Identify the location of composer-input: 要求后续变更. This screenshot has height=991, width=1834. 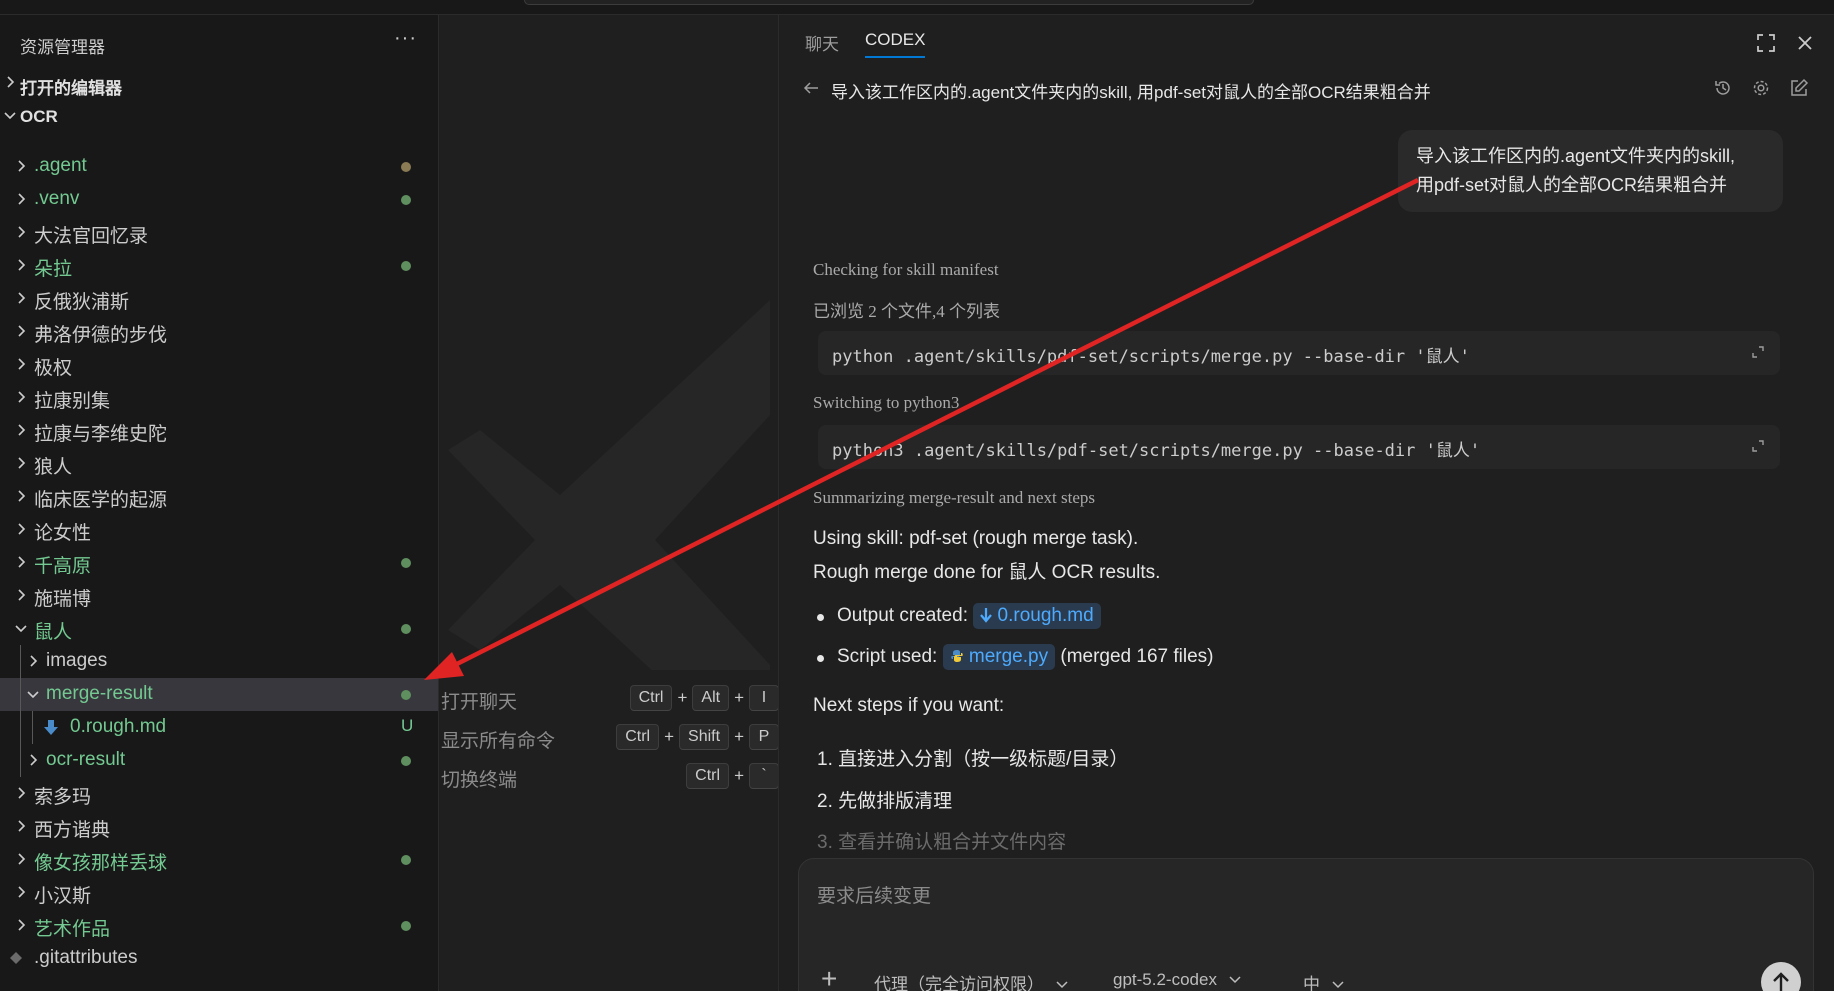
(874, 894).